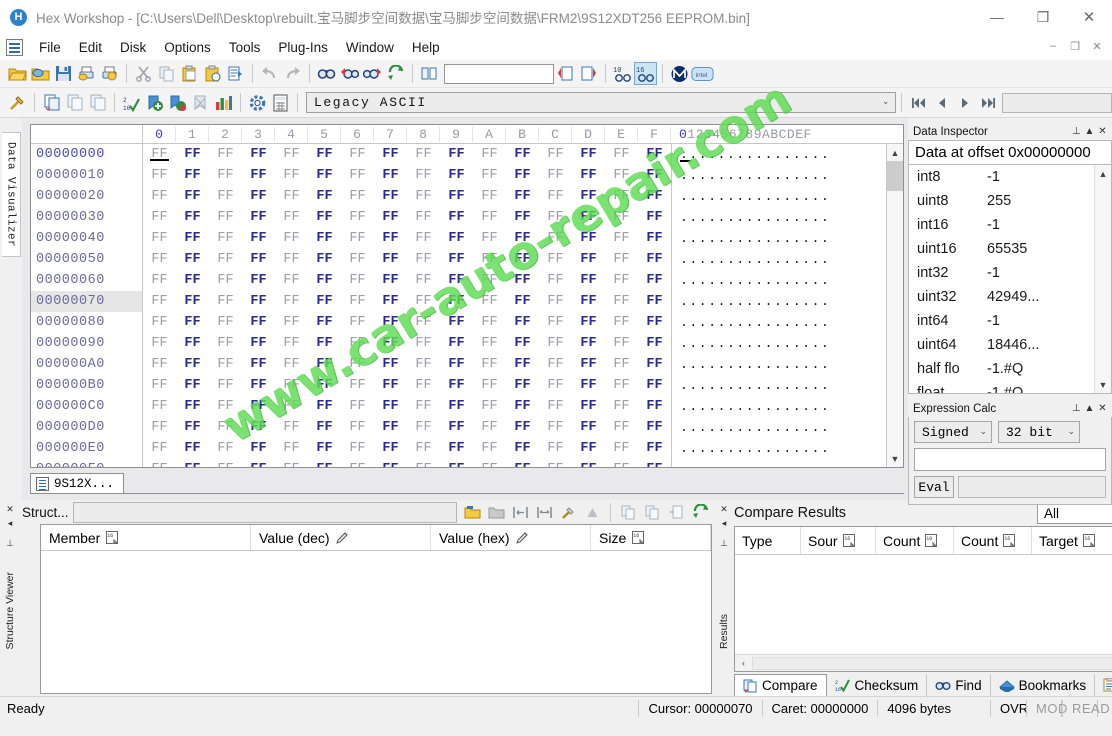 The width and height of the screenshot is (1112, 736). What do you see at coordinates (235, 73) in the screenshot?
I see `export-icon` at bounding box center [235, 73].